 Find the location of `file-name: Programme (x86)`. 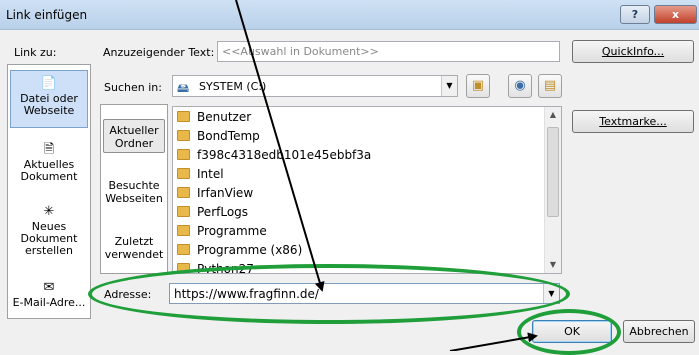

file-name: Programme (x86) is located at coordinates (250, 250).